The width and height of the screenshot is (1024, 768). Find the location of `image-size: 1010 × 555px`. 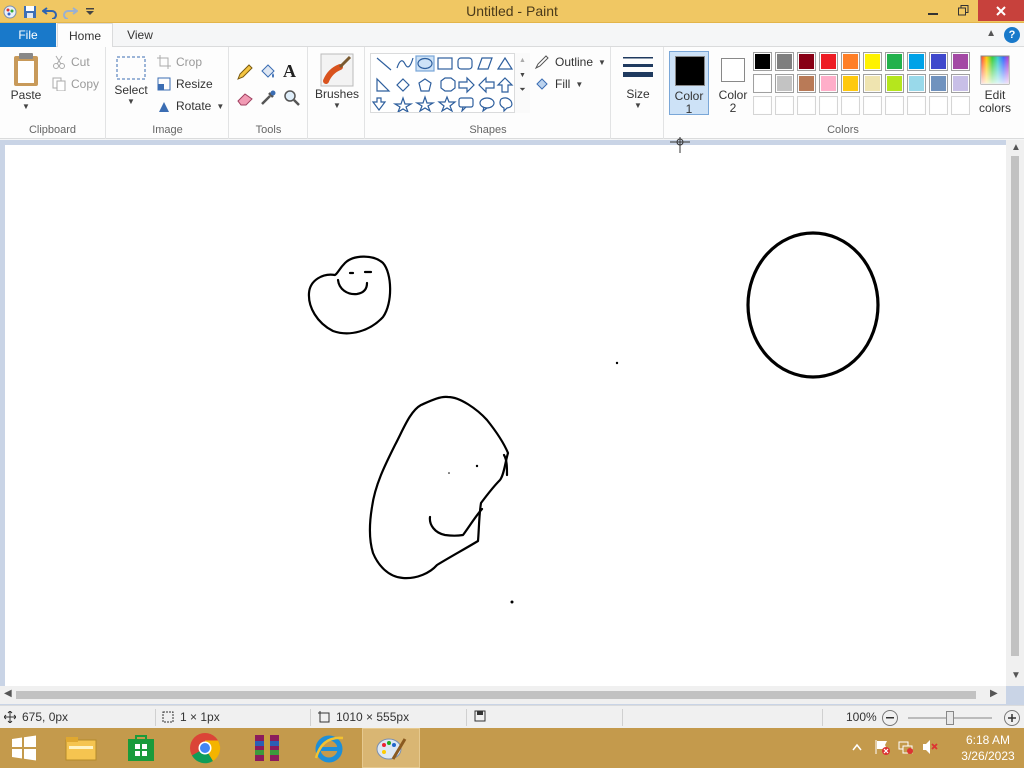

image-size: 1010 × 555px is located at coordinates (363, 717).